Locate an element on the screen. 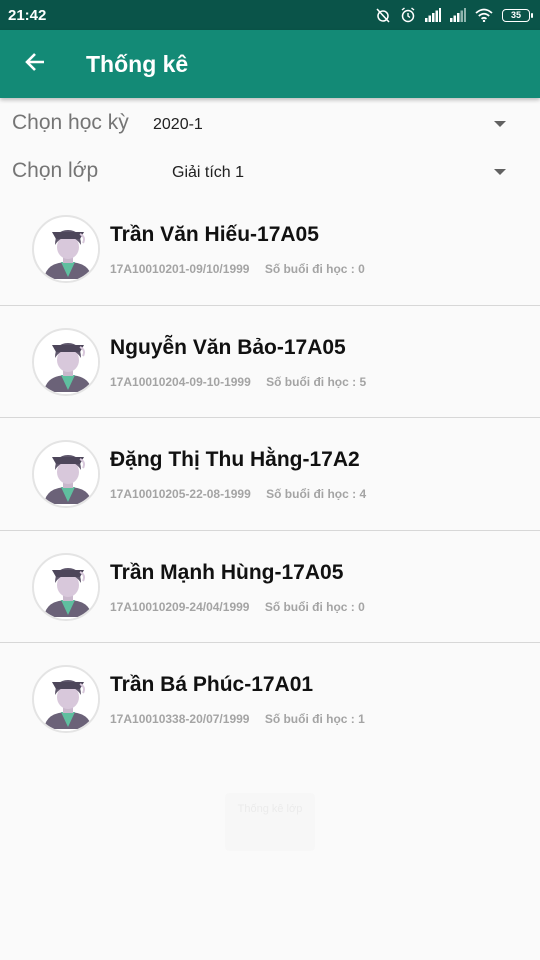 The width and height of the screenshot is (540, 960). status-bar: 21:42 35 is located at coordinates (270, 15).